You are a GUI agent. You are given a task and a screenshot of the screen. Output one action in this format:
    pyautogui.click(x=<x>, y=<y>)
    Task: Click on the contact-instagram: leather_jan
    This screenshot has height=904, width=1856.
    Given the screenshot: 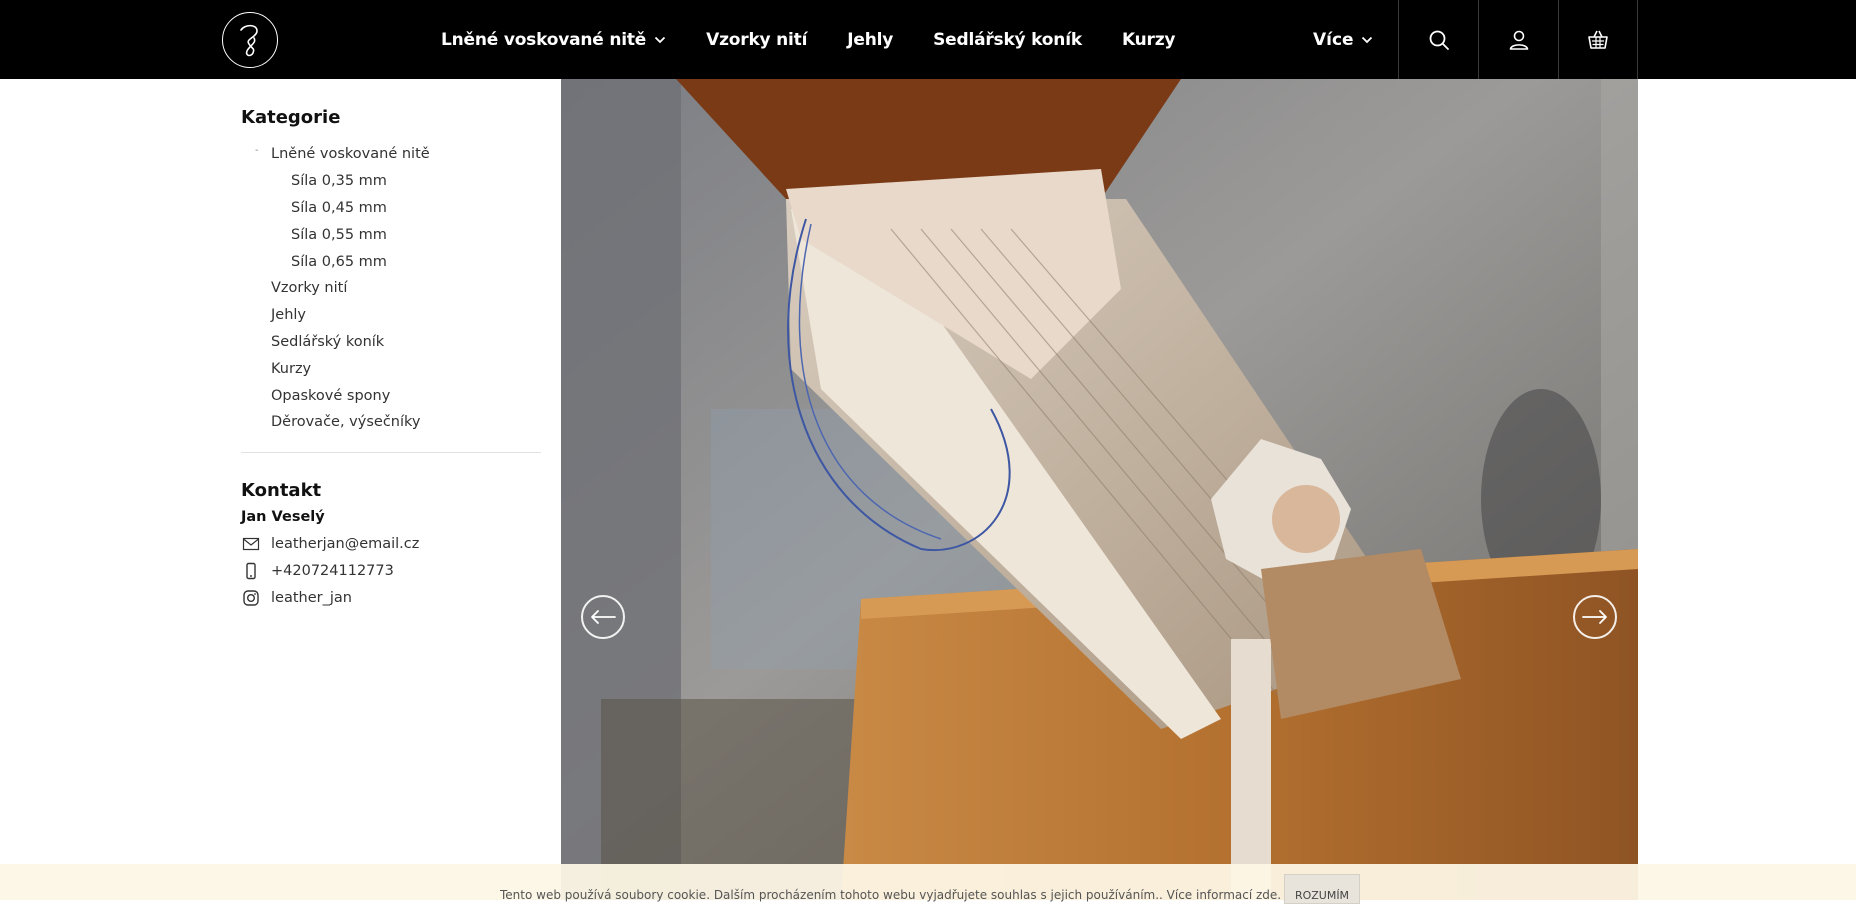 What is the action you would take?
    pyautogui.click(x=296, y=598)
    